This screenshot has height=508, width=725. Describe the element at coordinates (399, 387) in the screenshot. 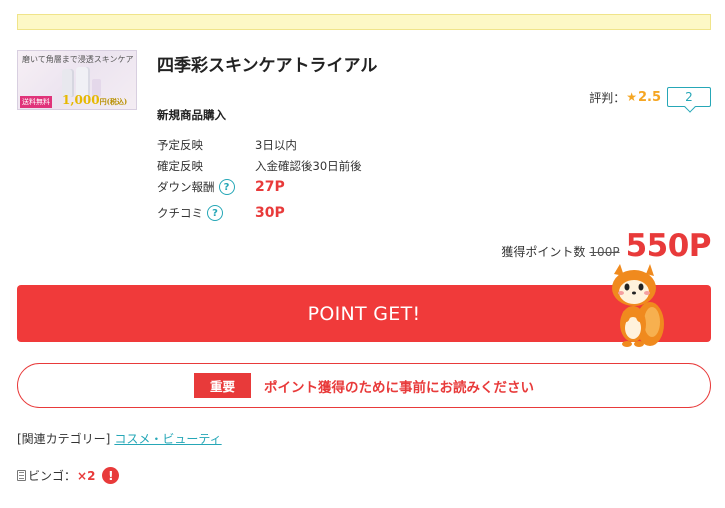

I see `important-text: ポイント獲得のために事前にお読みください` at that location.